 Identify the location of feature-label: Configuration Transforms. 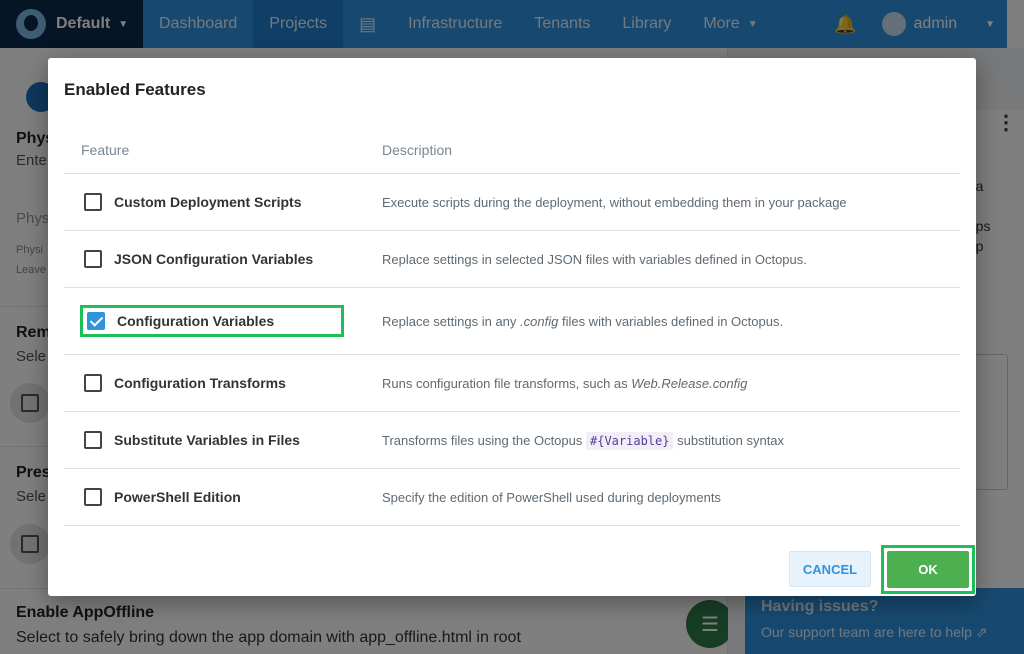
(200, 383).